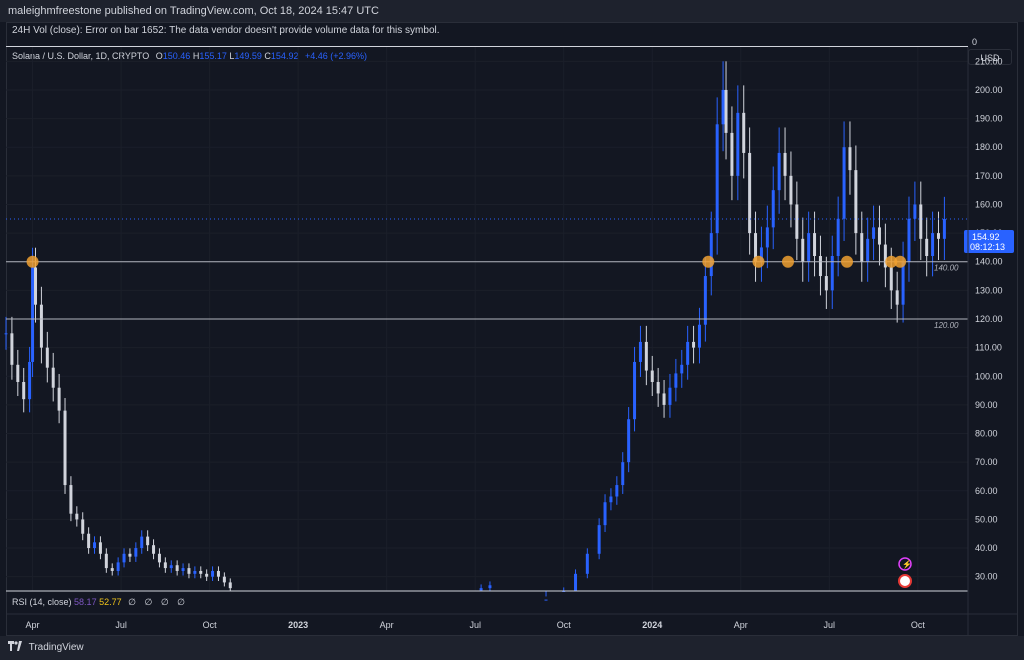 This screenshot has width=1024, height=660. What do you see at coordinates (110, 602) in the screenshot?
I see `rsi-value-2: 52.77` at bounding box center [110, 602].